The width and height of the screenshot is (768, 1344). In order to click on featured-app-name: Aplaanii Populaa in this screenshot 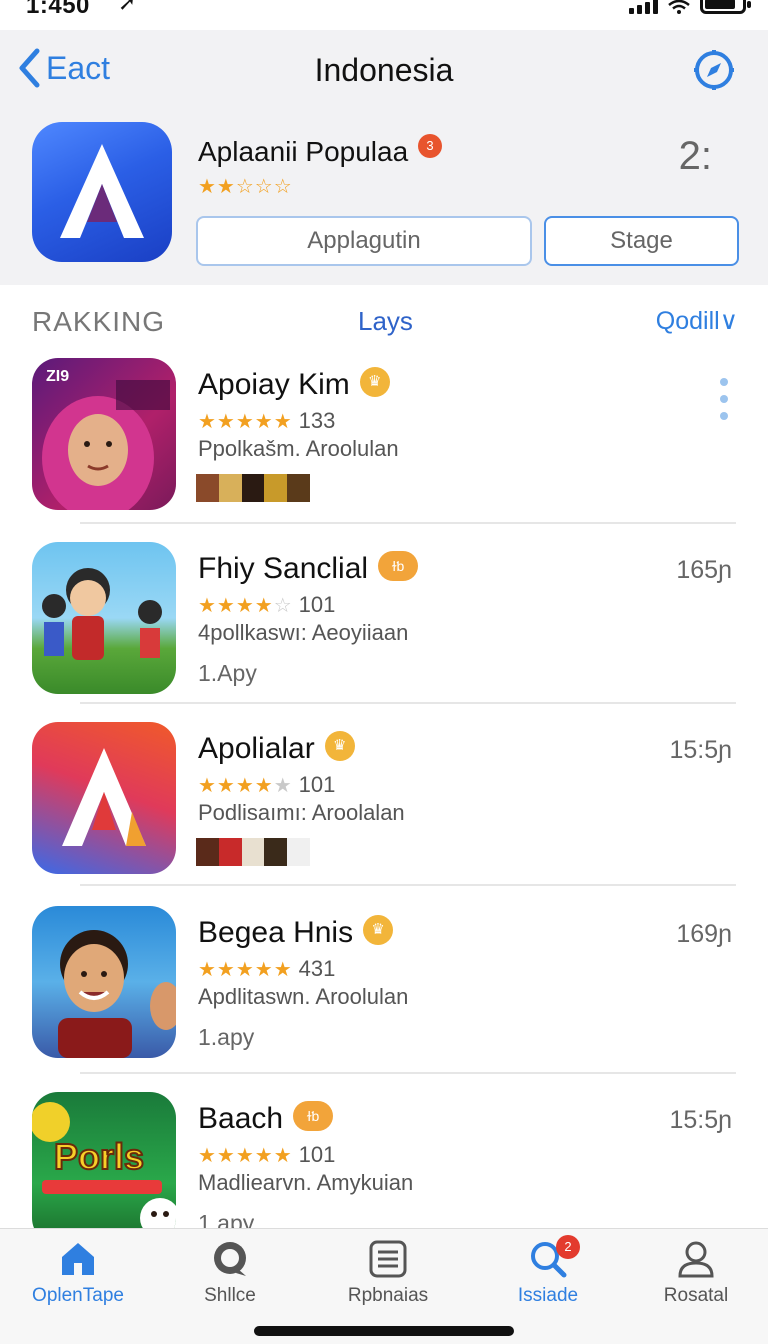, I will do `click(303, 151)`.